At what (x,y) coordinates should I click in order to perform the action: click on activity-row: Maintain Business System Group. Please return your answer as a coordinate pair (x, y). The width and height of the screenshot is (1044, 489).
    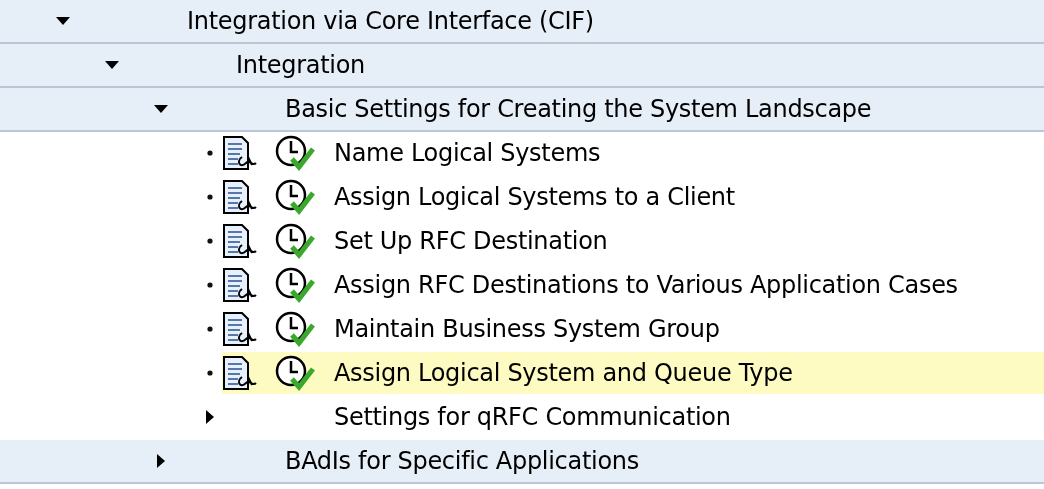
    Looking at the image, I should click on (633, 329).